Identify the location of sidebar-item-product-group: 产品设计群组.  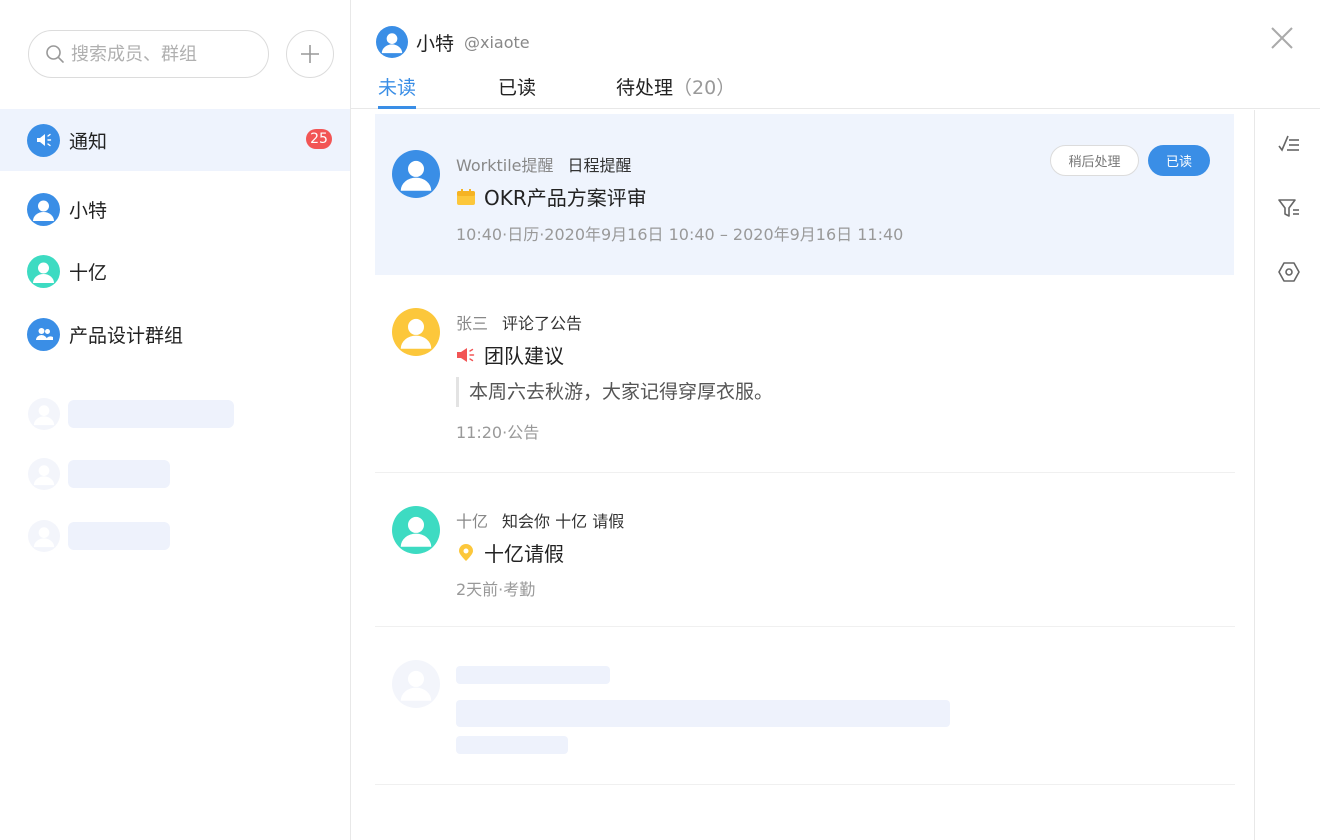
(175, 334).